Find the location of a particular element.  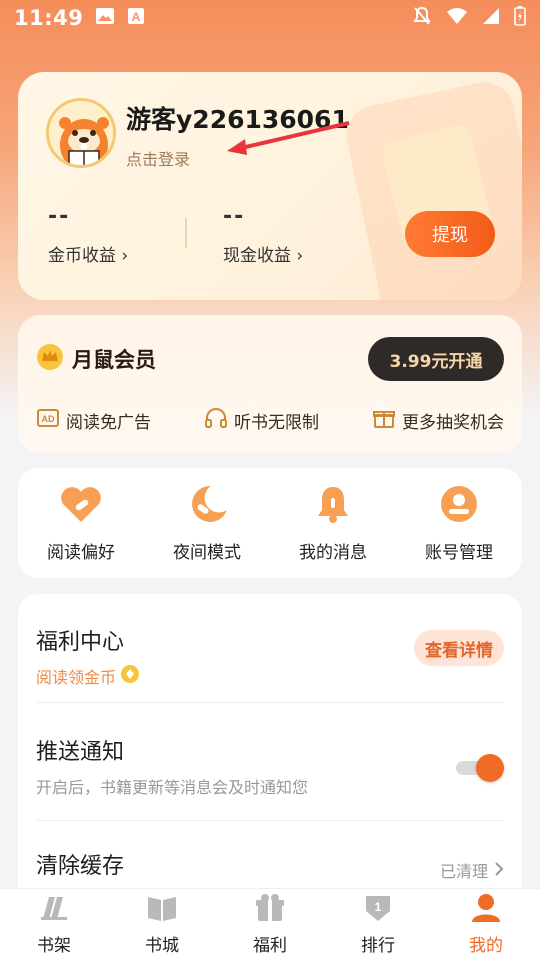

coin-icon is located at coordinates (130, 676).